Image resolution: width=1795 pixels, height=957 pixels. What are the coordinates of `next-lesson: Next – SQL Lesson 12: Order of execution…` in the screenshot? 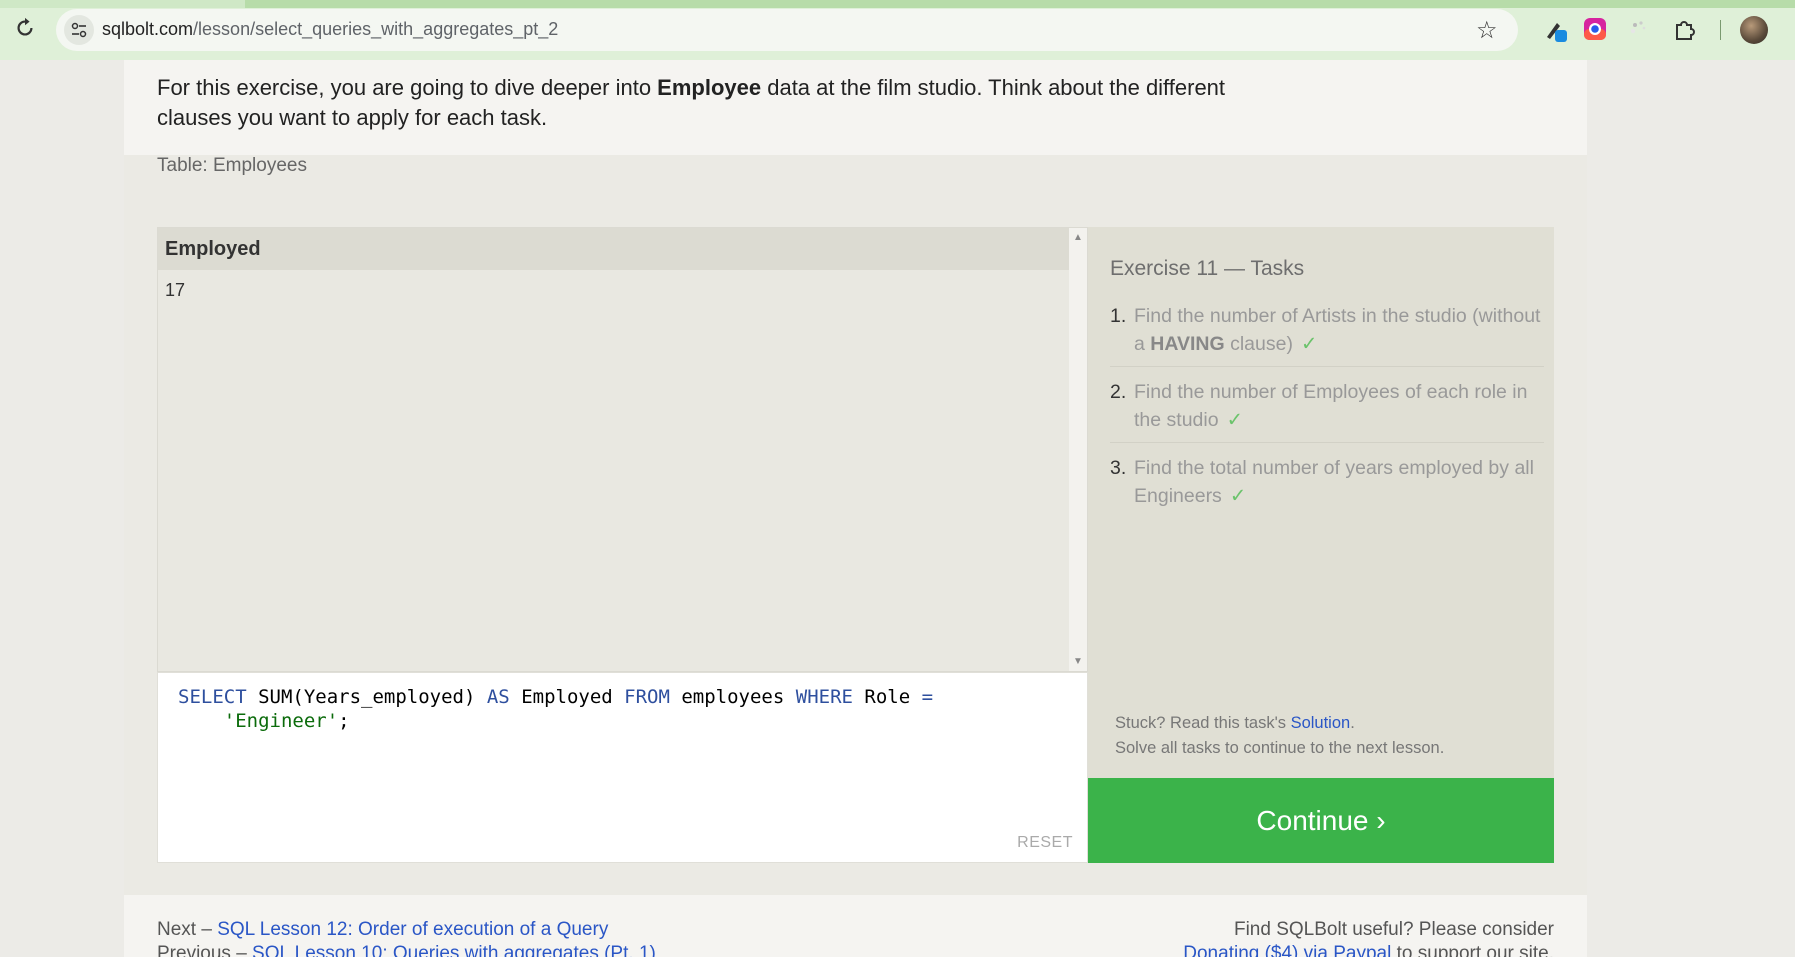 It's located at (406, 930).